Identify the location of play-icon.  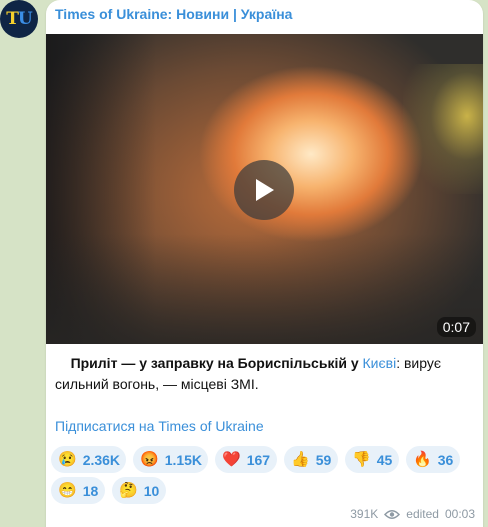
(265, 190).